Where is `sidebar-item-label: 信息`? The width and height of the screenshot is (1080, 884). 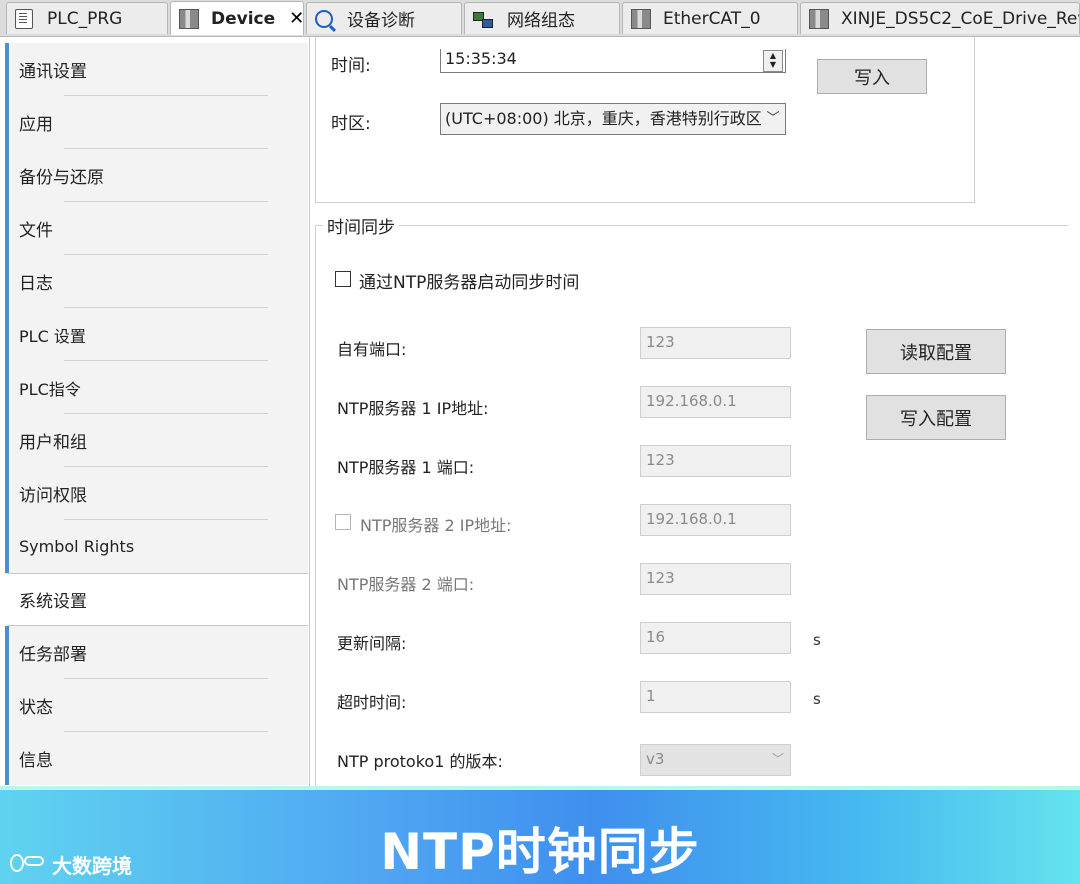 sidebar-item-label: 信息 is located at coordinates (36, 761).